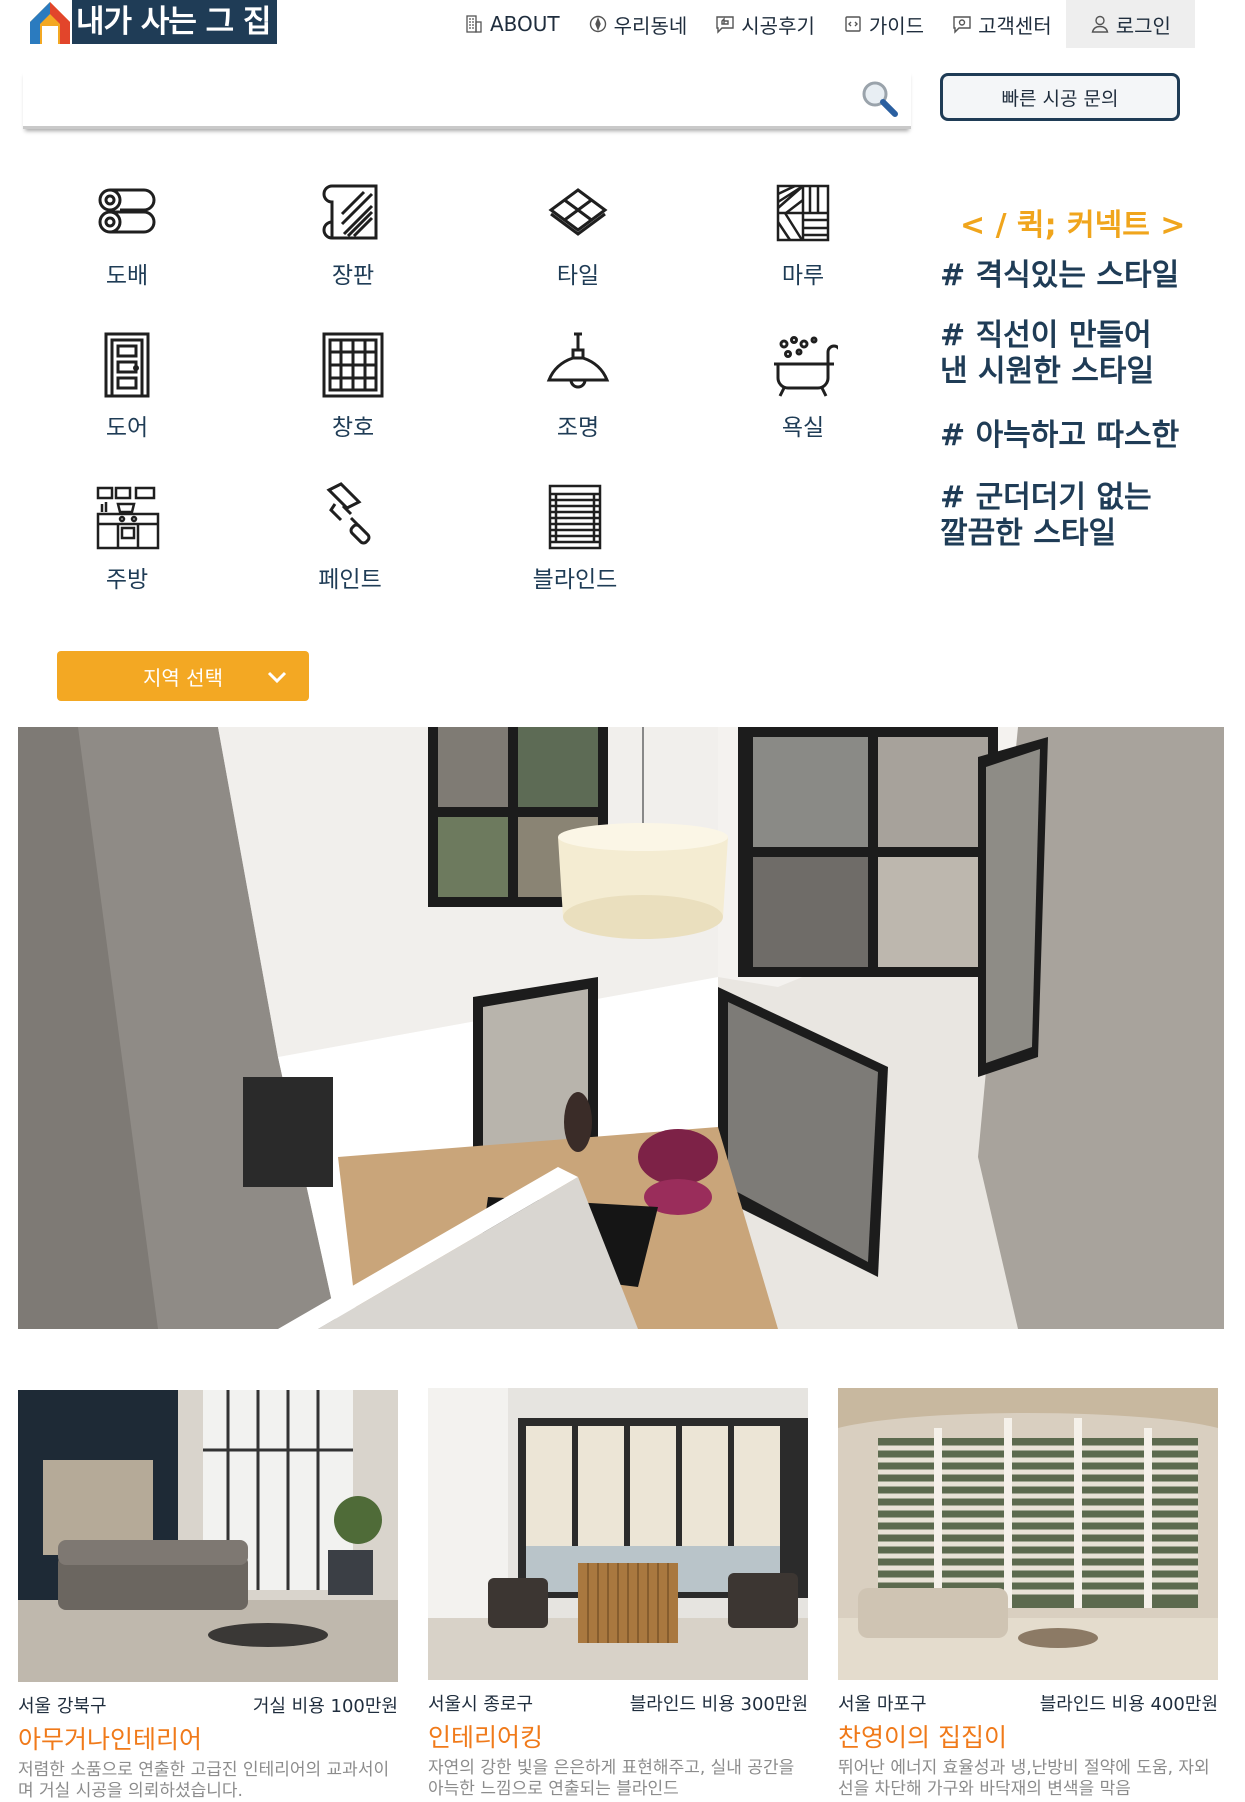 Image resolution: width=1245 pixels, height=1802 pixels. What do you see at coordinates (128, 518) in the screenshot?
I see `kitchen-icon` at bounding box center [128, 518].